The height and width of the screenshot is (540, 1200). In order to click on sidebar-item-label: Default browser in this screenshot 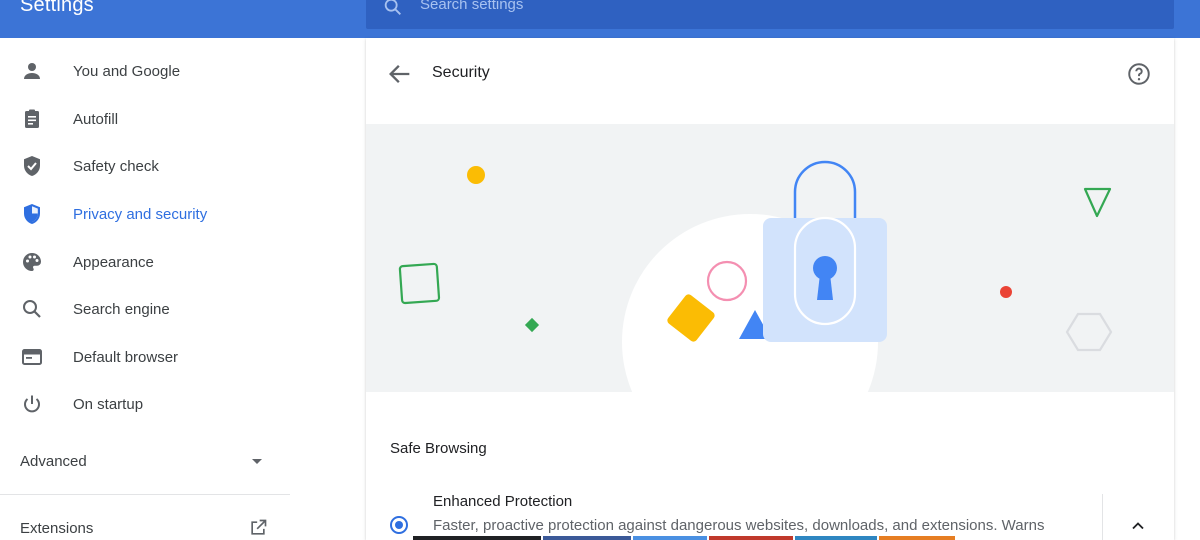, I will do `click(126, 357)`.